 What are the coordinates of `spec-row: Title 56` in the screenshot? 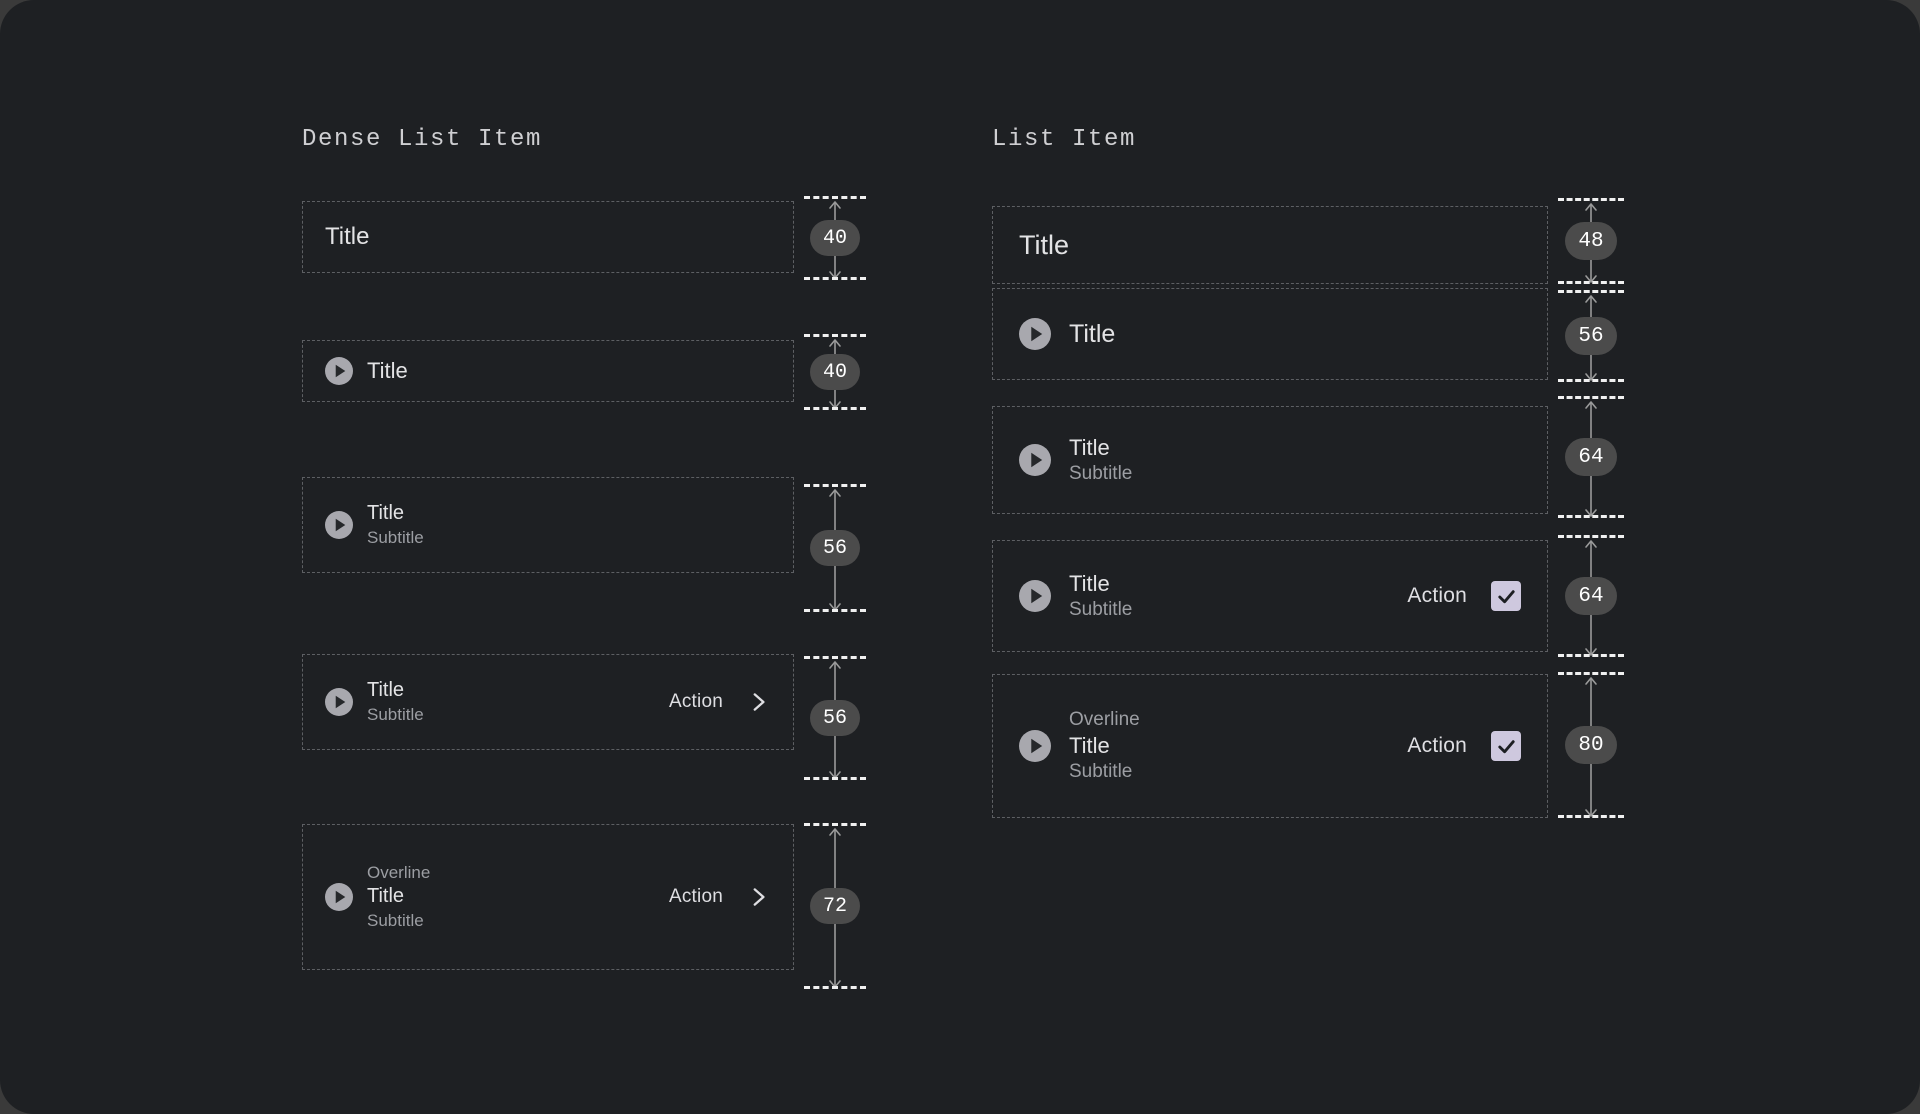 It's located at (1308, 335).